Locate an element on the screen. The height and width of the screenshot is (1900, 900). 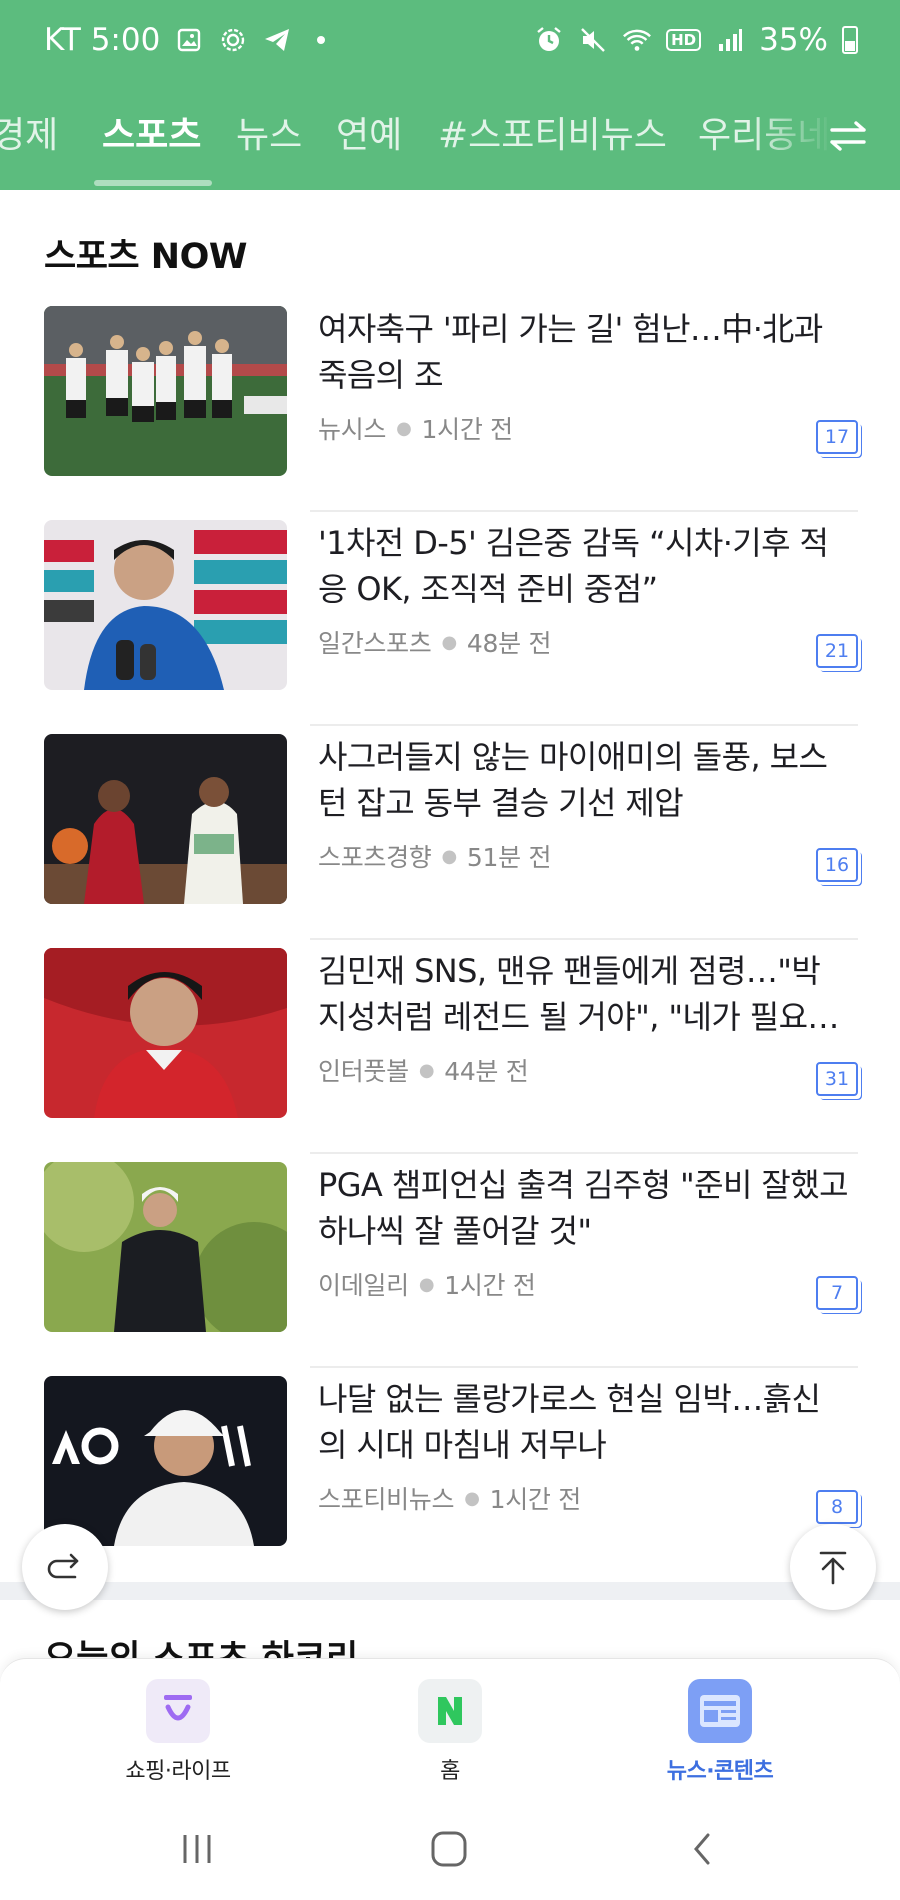
gallery-icon is located at coordinates (189, 40).